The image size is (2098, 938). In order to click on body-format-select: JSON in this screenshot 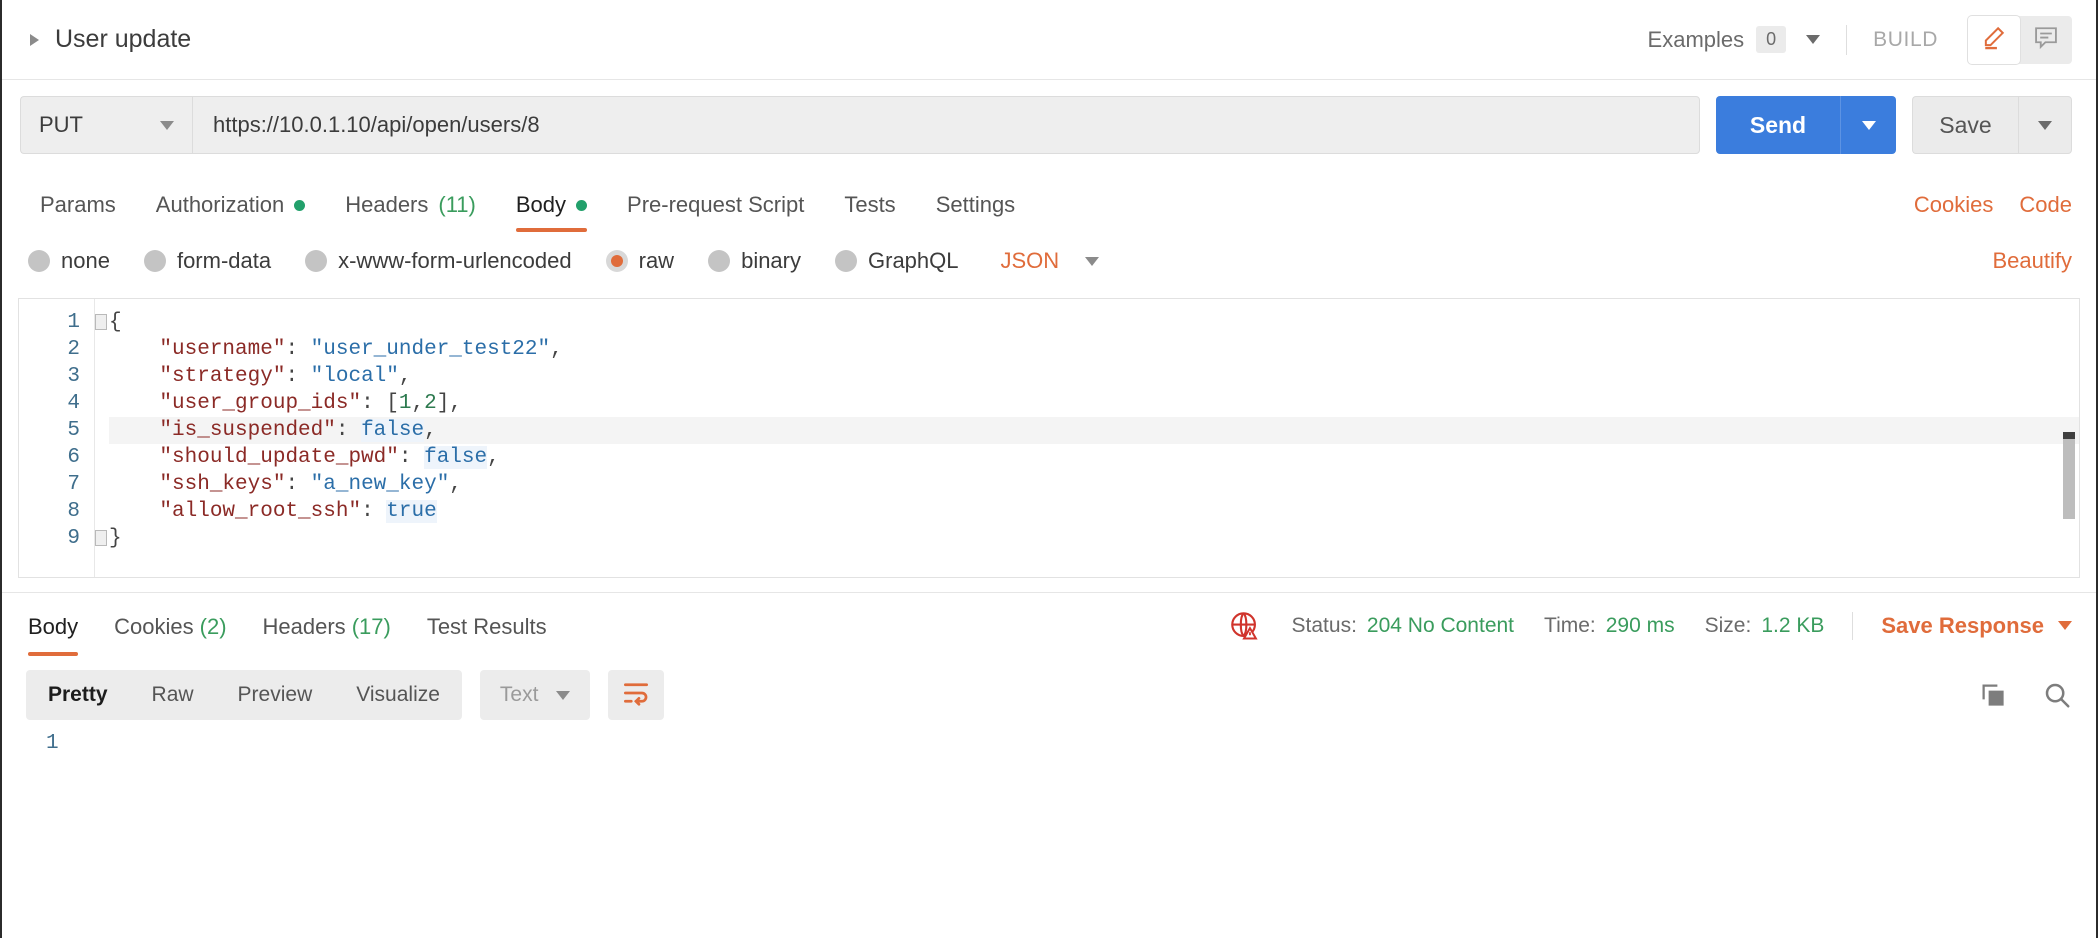, I will do `click(1030, 261)`.